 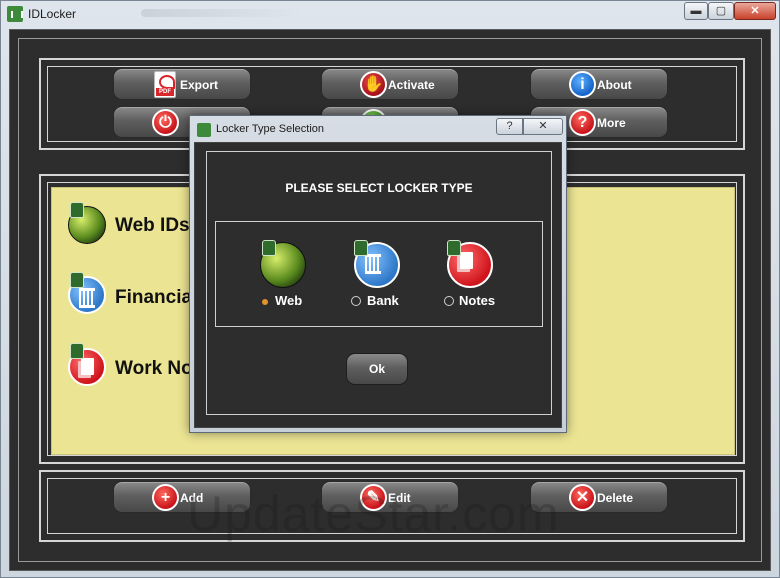 What do you see at coordinates (356, 301) in the screenshot?
I see `radio-bank` at bounding box center [356, 301].